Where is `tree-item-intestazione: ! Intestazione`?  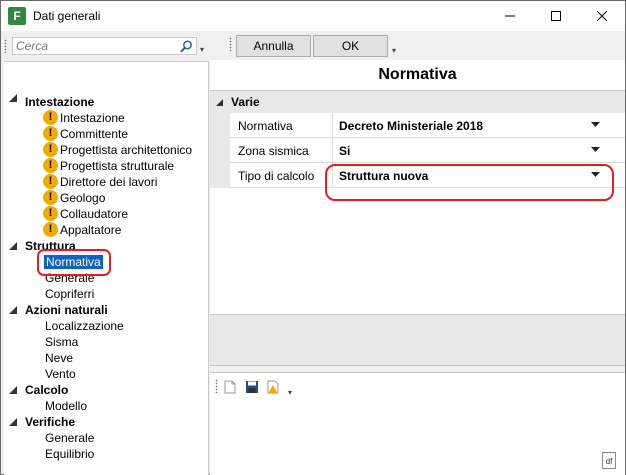 tree-item-intestazione: ! Intestazione is located at coordinates (84, 118).